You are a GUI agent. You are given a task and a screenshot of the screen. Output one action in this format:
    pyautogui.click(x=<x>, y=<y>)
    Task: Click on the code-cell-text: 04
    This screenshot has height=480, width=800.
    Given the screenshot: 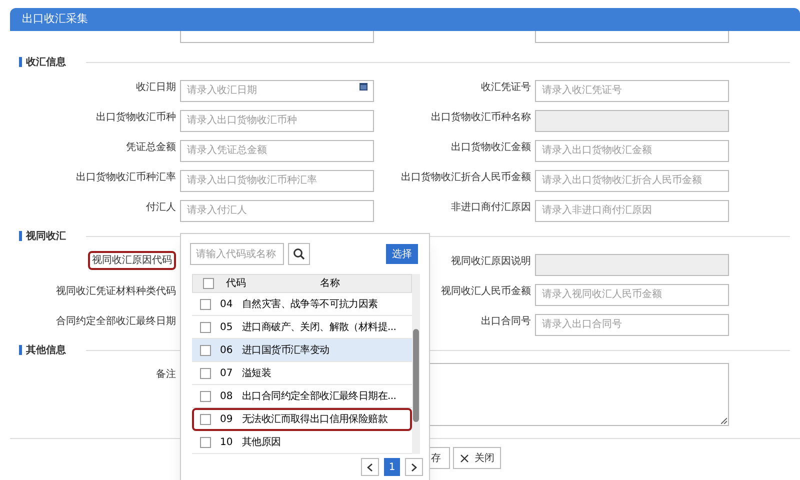 What is the action you would take?
    pyautogui.click(x=226, y=305)
    